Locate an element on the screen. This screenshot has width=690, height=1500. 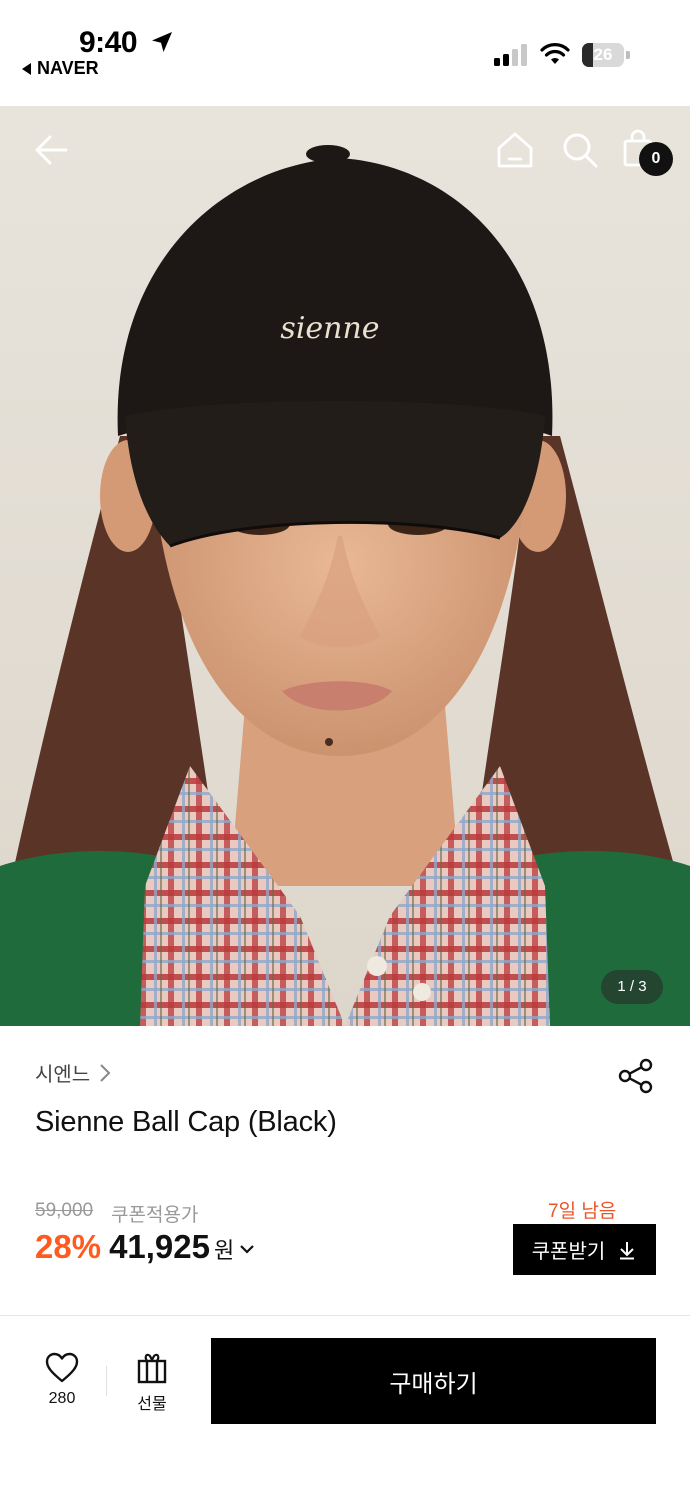
get-coupon-button: 쿠폰받기 is located at coordinates (584, 1249).